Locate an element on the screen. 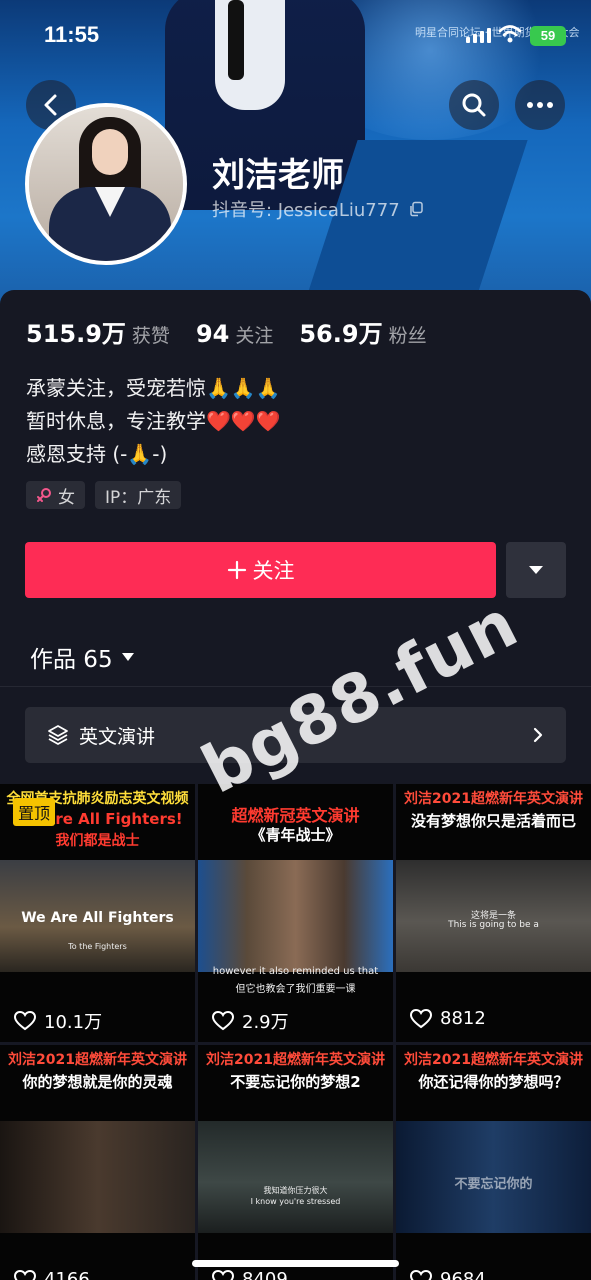 Image resolution: width=591 pixels, height=1280 pixels. profile-tags: 女 IP：广东 is located at coordinates (104, 495).